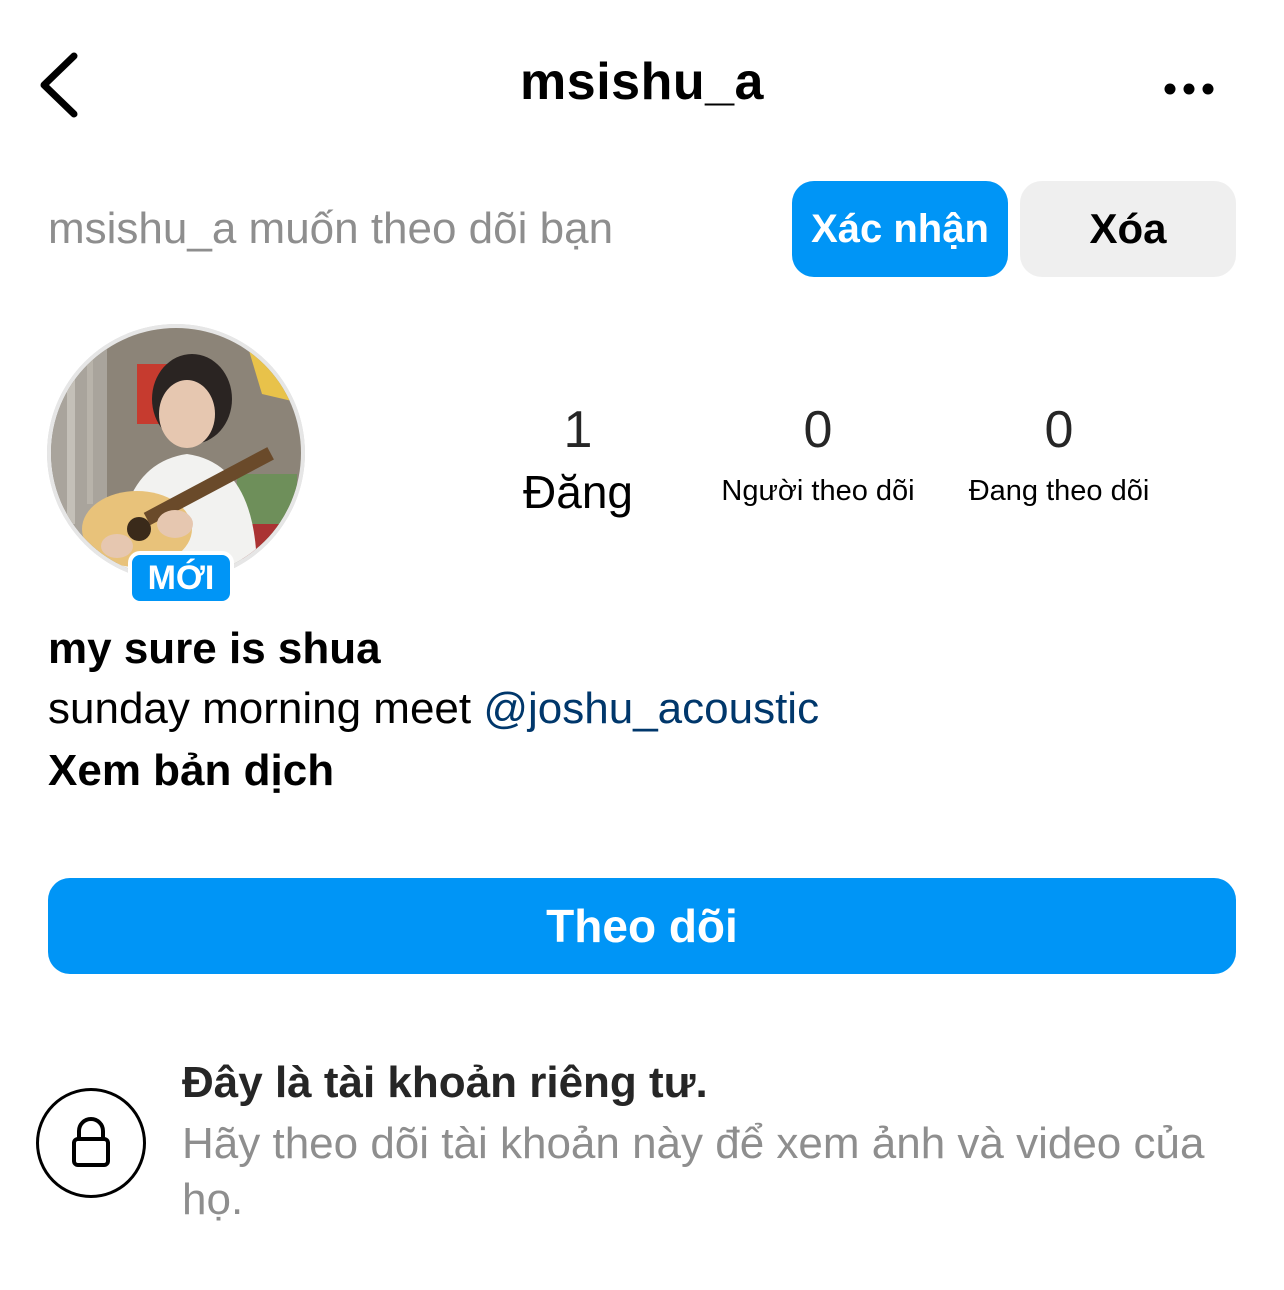 Image resolution: width=1284 pixels, height=1290 pixels. What do you see at coordinates (191, 771) in the screenshot?
I see `see-translation-link: Xem bản dịch` at bounding box center [191, 771].